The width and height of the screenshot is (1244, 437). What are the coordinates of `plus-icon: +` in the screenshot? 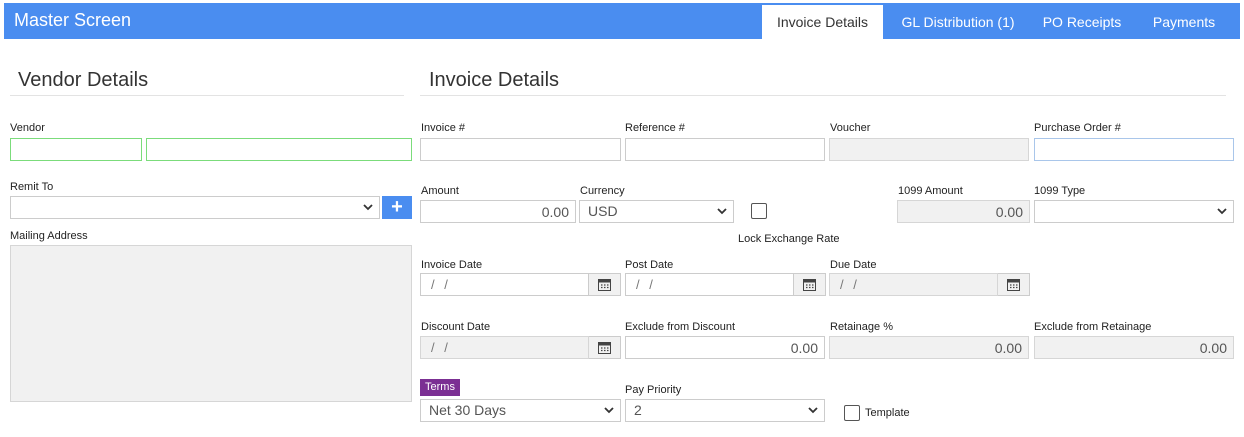 It's located at (397, 207).